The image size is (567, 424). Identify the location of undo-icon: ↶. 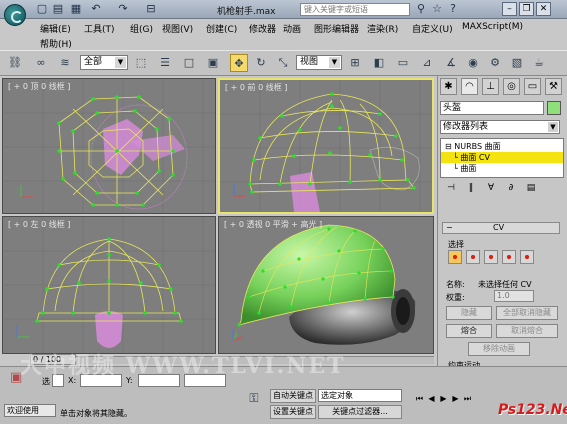
(96, 9).